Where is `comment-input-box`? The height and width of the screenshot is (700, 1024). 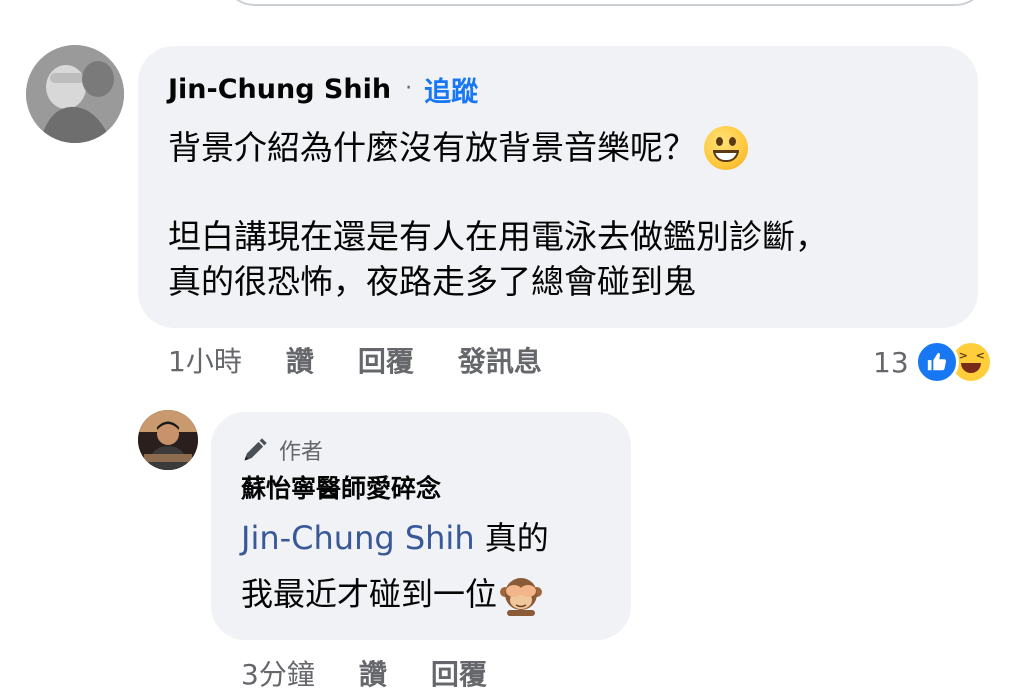 comment-input-box is located at coordinates (605, 3).